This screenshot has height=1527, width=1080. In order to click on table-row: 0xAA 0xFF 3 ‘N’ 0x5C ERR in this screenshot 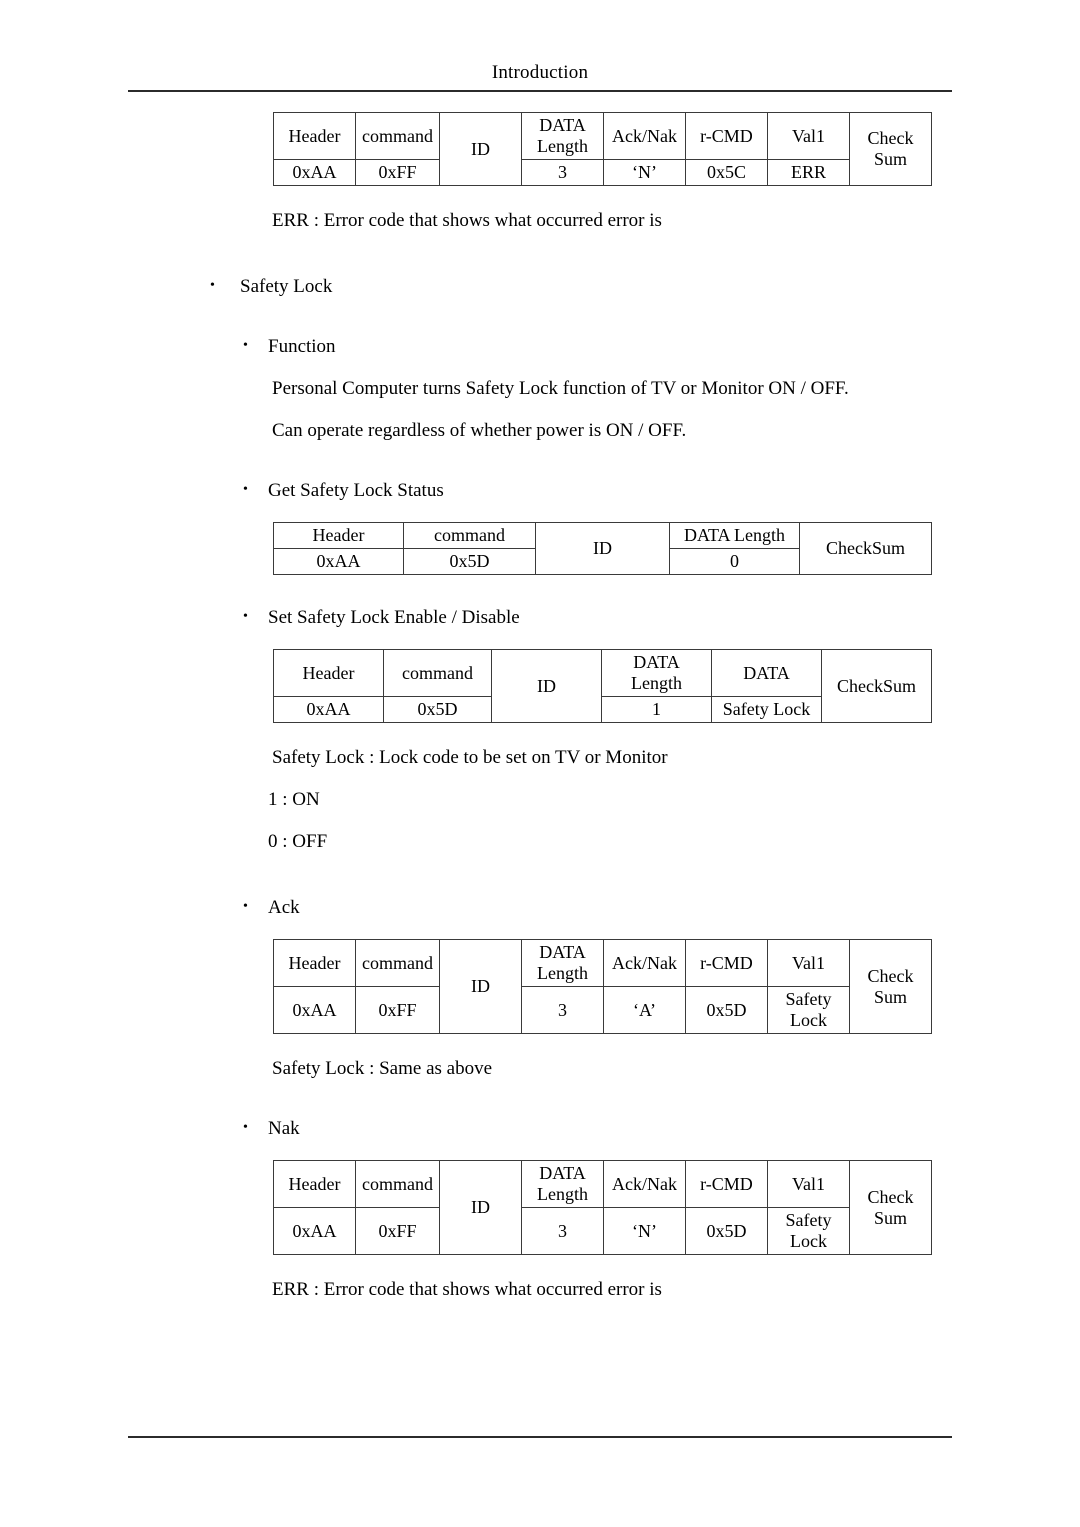, I will do `click(602, 172)`.